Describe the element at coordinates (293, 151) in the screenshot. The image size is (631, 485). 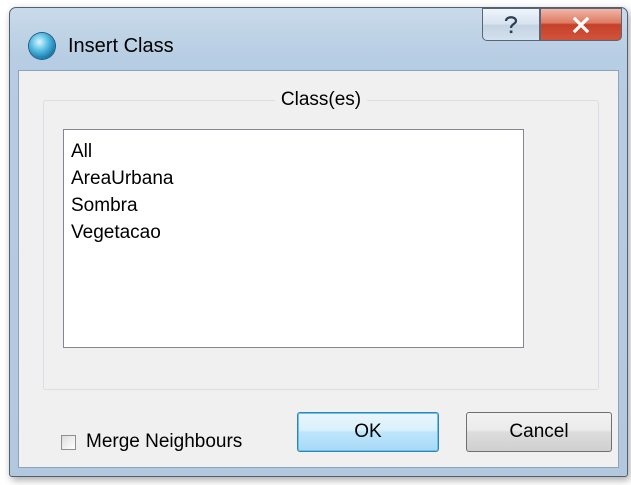
I see `class-list-item: All` at that location.